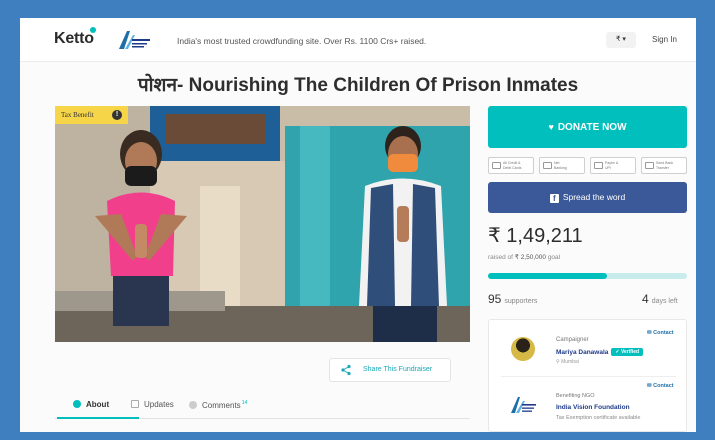 The width and height of the screenshot is (715, 440). I want to click on verified-badge: ✓ Verified, so click(627, 352).